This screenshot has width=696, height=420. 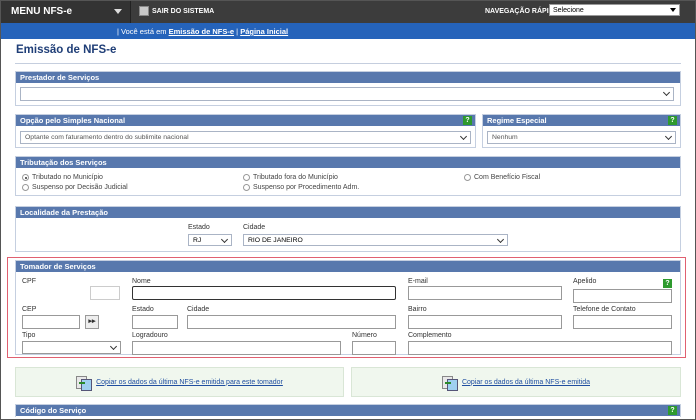 I want to click on email-input, so click(x=485, y=293).